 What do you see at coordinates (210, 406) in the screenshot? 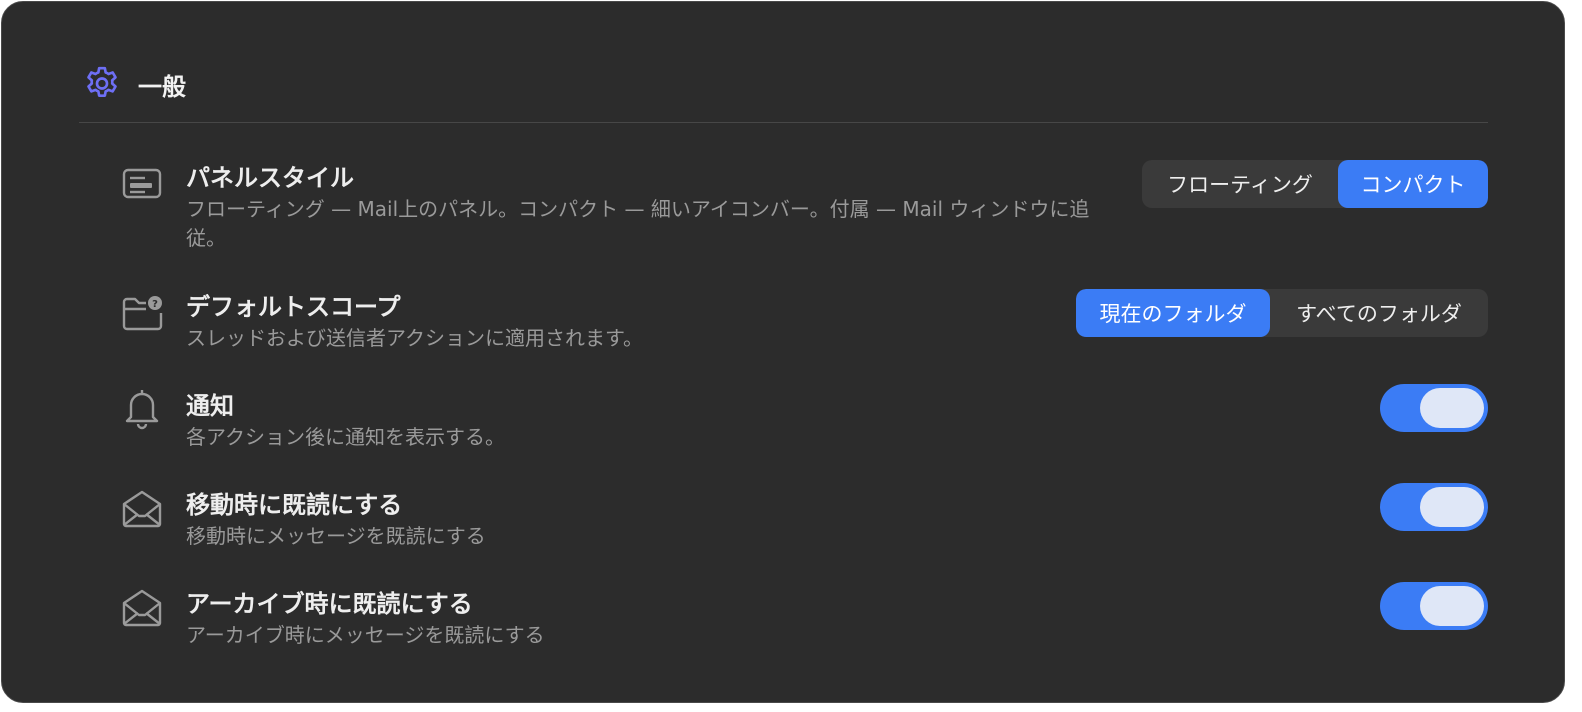
I see `setting-title: 通知` at bounding box center [210, 406].